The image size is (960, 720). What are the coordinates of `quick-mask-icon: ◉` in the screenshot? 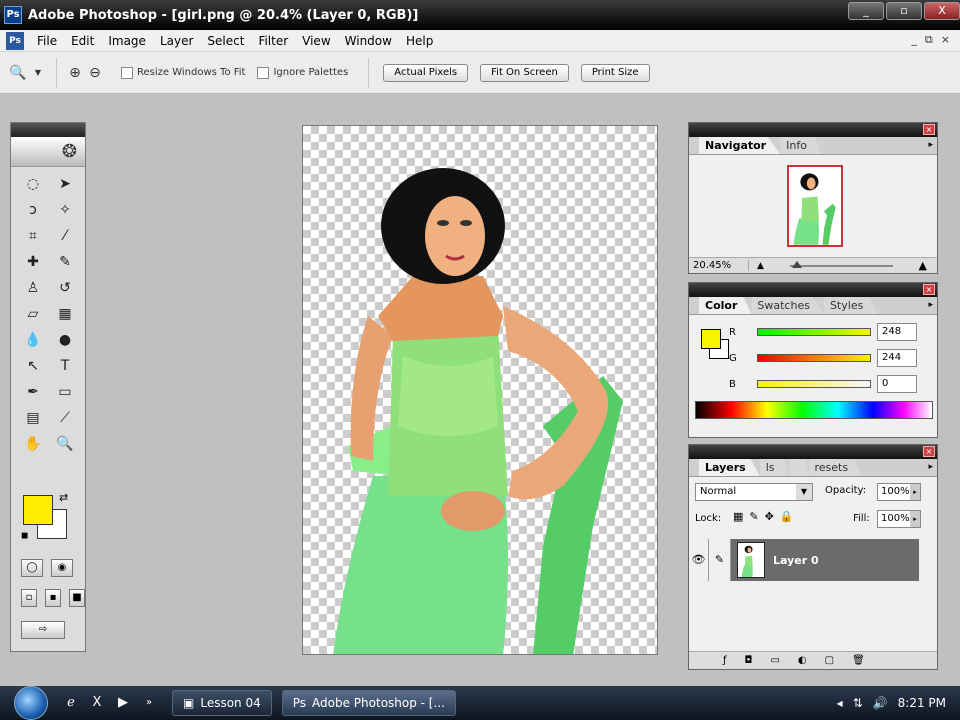 It's located at (62, 568).